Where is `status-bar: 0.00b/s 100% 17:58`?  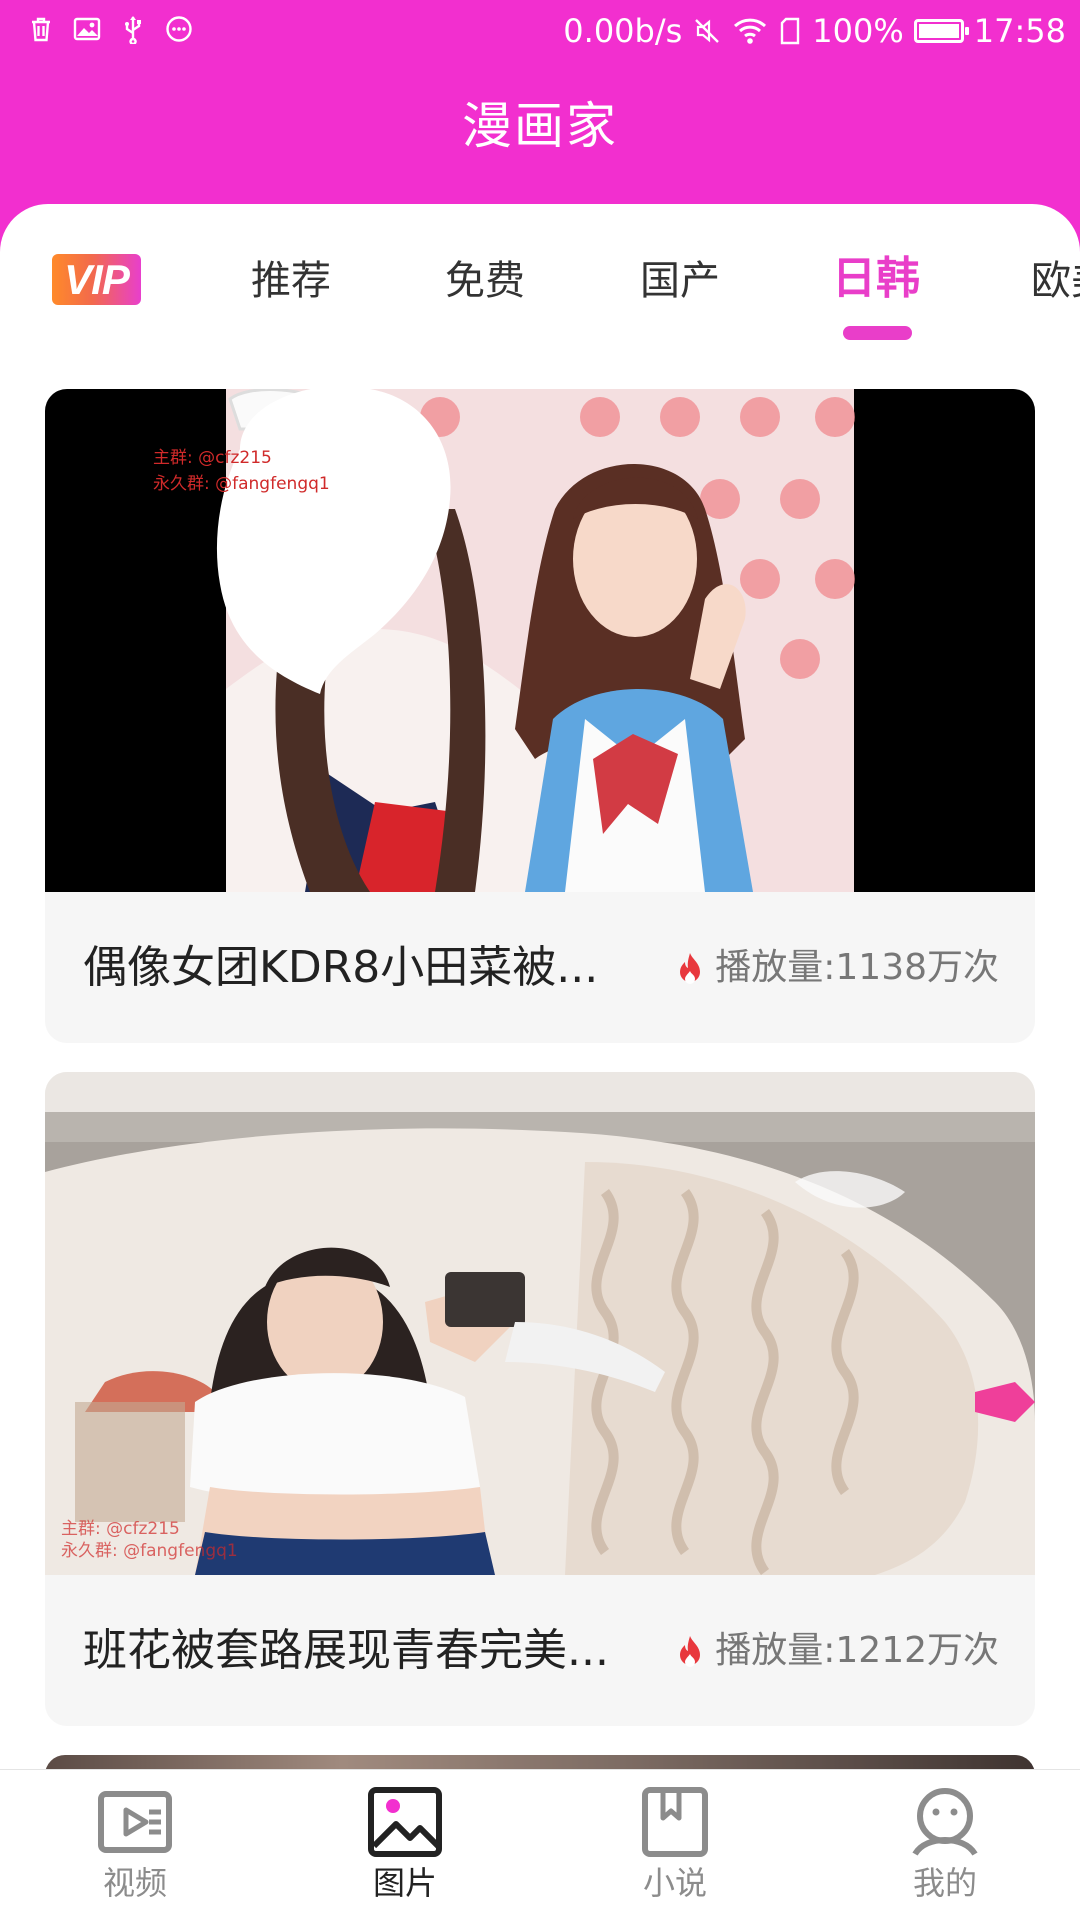
status-bar: 0.00b/s 100% 17:58 is located at coordinates (540, 31).